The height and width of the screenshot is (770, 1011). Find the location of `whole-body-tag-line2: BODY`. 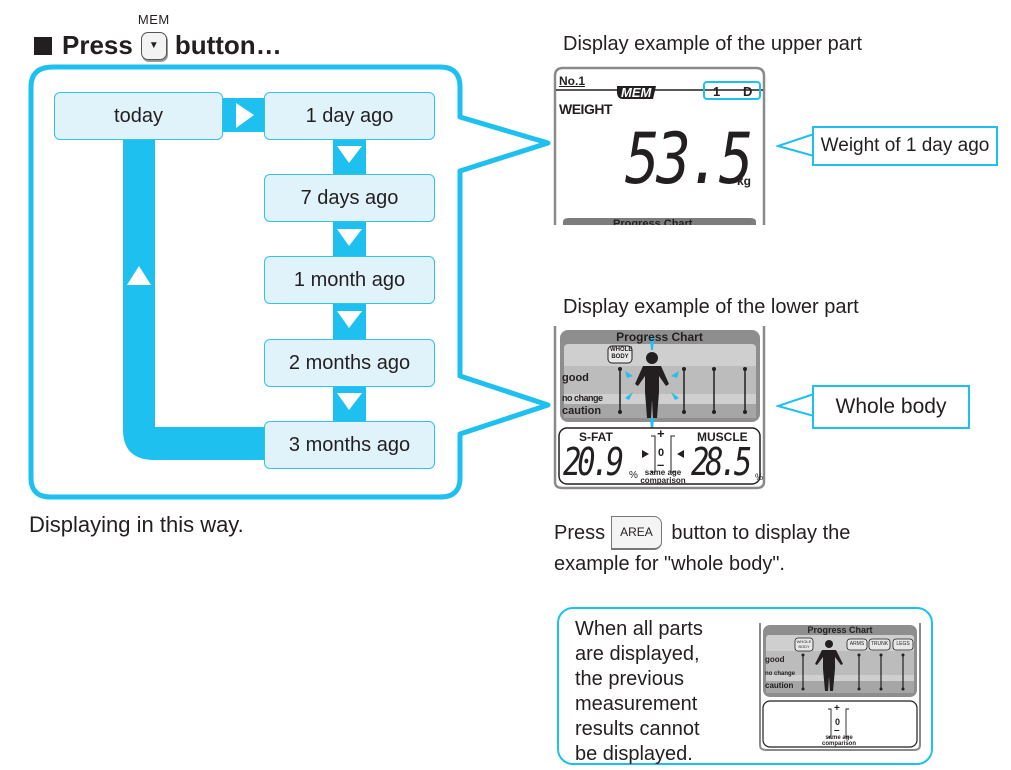

whole-body-tag-line2: BODY is located at coordinates (620, 357).